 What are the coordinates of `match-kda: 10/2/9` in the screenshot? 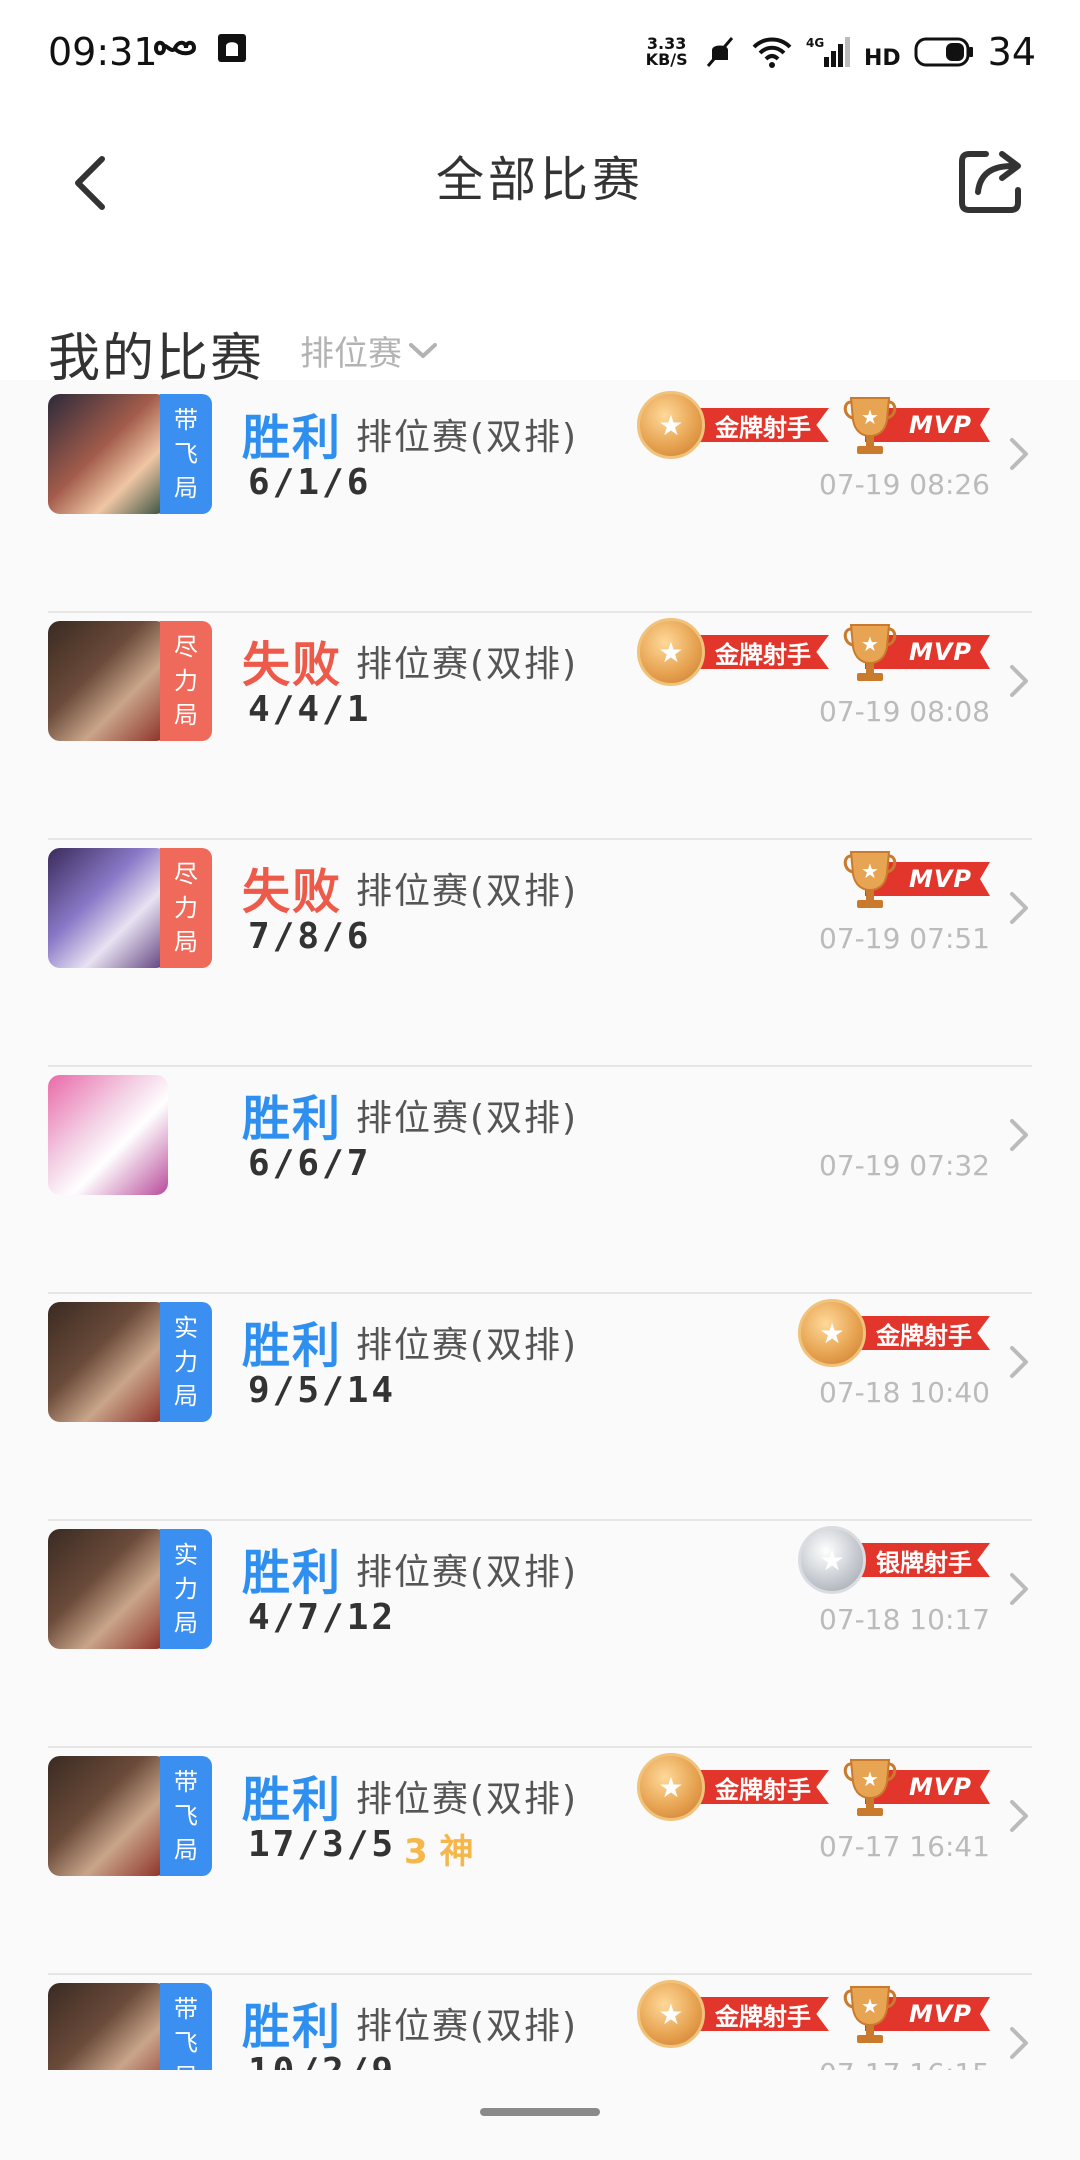 It's located at (322, 2060).